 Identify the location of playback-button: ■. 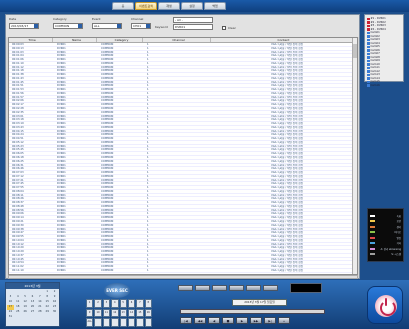
(228, 320).